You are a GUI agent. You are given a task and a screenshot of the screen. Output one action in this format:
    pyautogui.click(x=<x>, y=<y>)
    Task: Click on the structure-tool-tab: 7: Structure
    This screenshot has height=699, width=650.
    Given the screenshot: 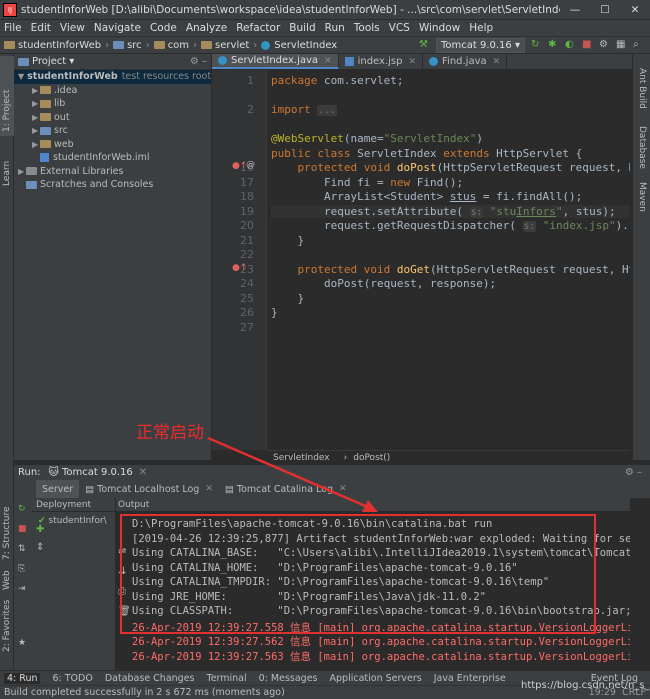 What is the action you would take?
    pyautogui.click(x=7, y=534)
    